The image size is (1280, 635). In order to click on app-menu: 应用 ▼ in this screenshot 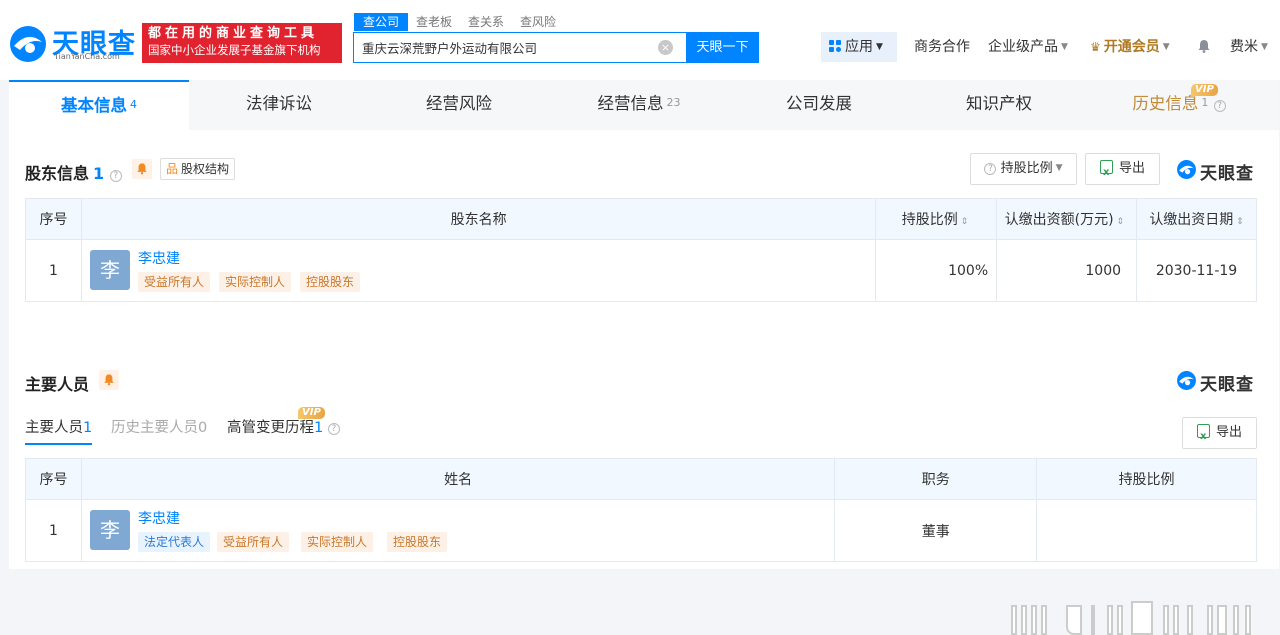, I will do `click(859, 47)`.